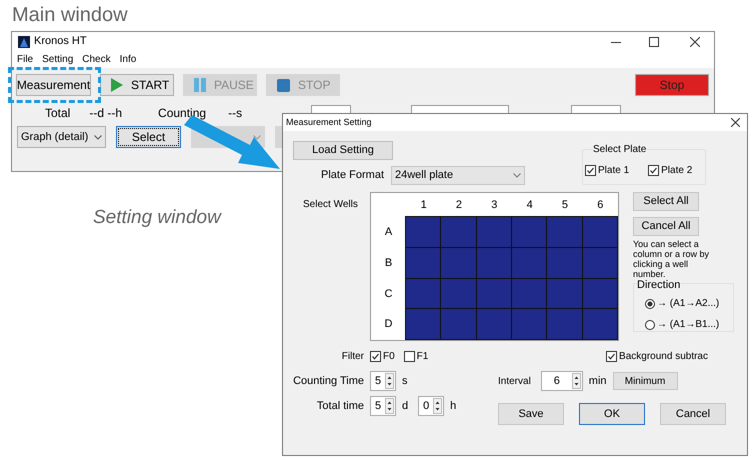 Image resolution: width=755 pixels, height=460 pixels. What do you see at coordinates (53, 85) in the screenshot?
I see `measurement-button: Measurement` at bounding box center [53, 85].